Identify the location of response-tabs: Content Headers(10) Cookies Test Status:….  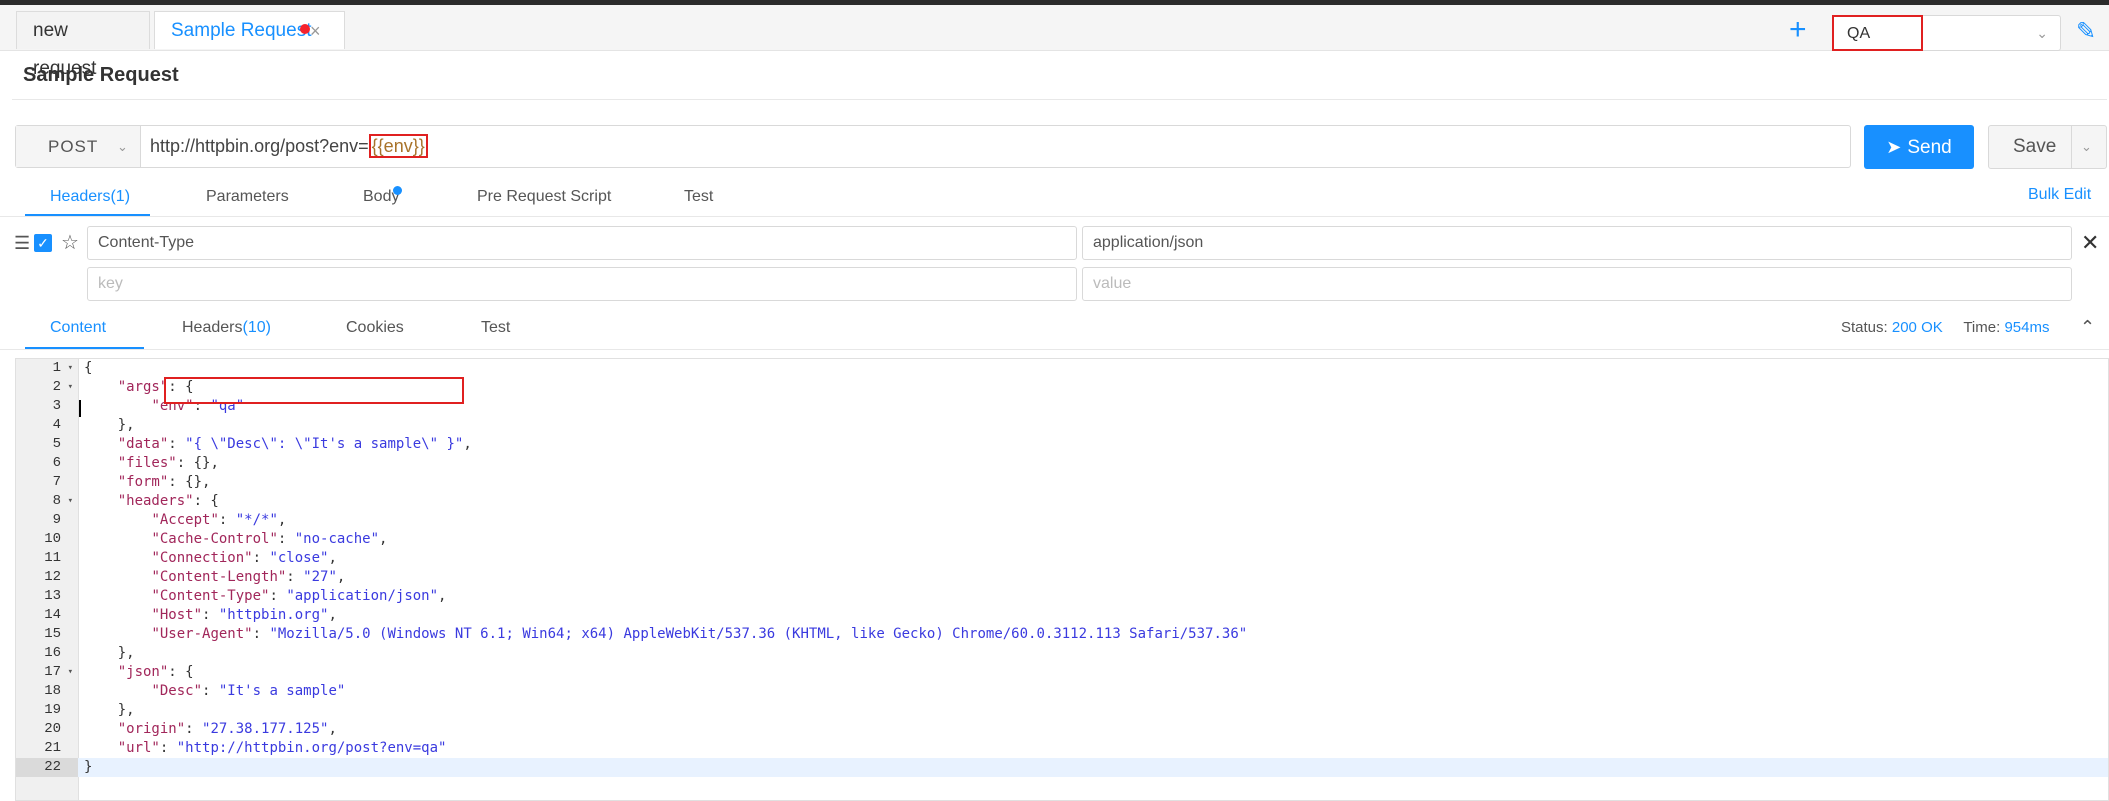
(1054, 331).